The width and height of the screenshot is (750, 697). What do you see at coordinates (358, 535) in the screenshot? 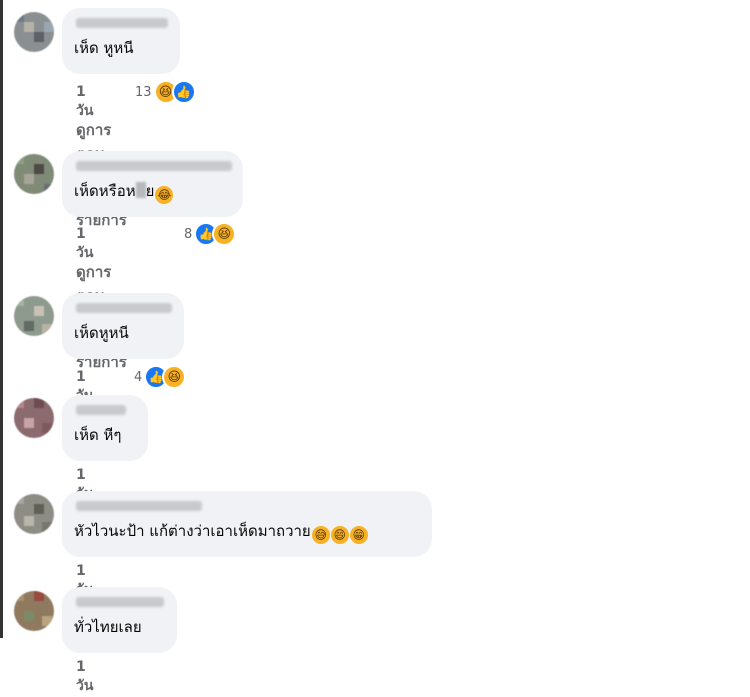
I see `grin-emoji-icon: 😁` at bounding box center [358, 535].